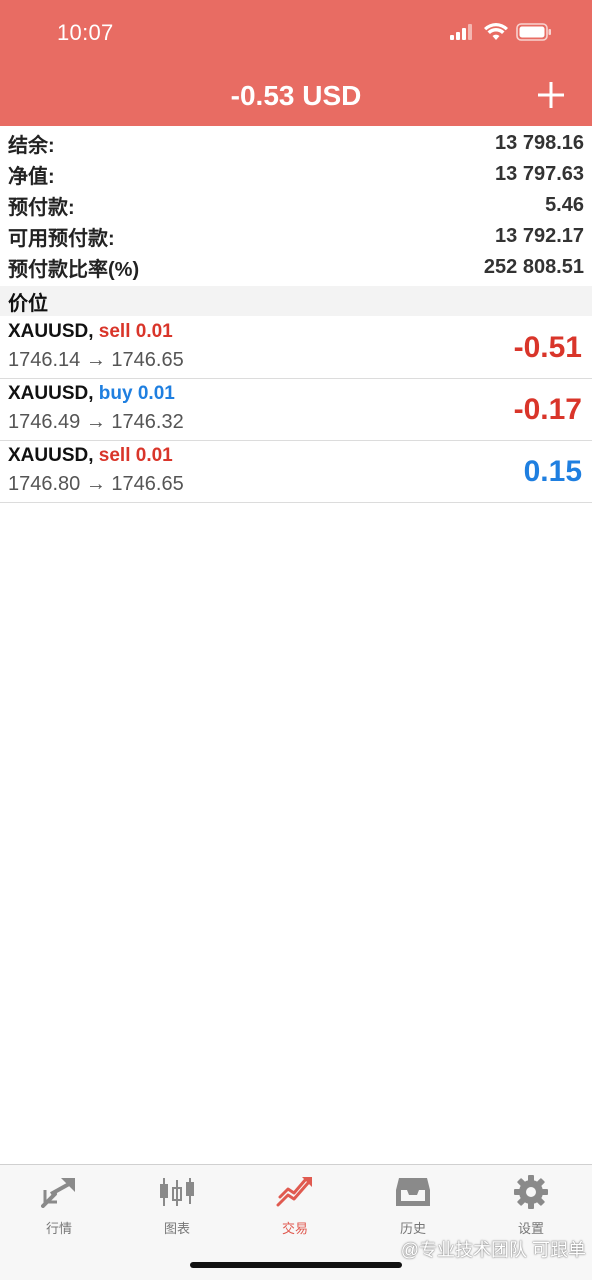 The image size is (592, 1280). Describe the element at coordinates (413, 1191) in the screenshot. I see `history-icon` at that location.